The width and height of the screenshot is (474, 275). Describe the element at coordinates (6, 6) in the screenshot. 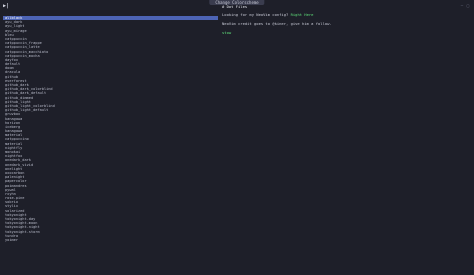

I see `prompt-icon: ▶|` at that location.